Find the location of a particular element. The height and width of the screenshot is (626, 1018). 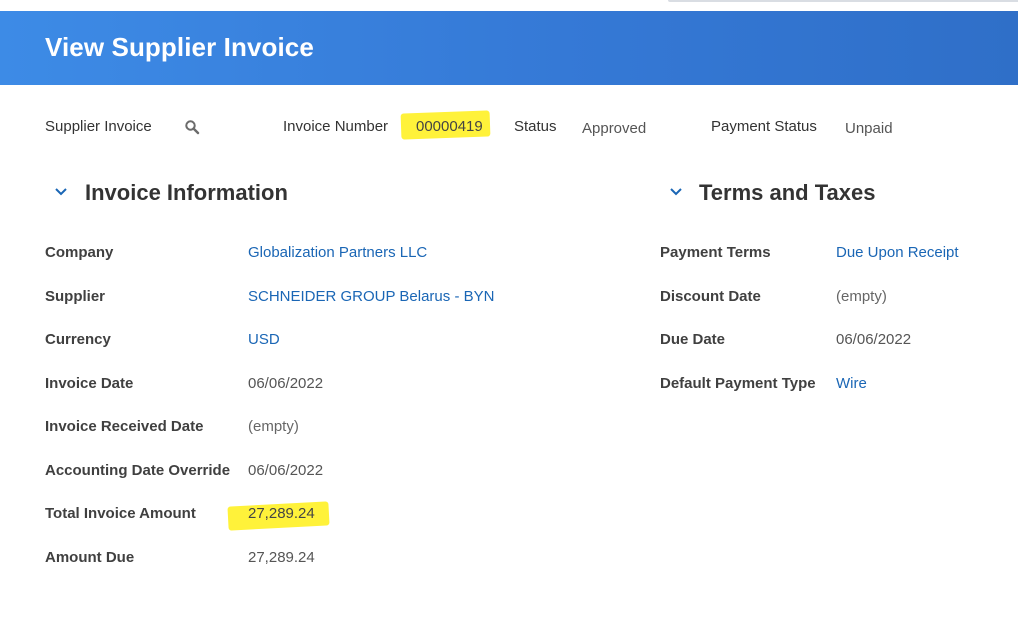

currency-label: Currency is located at coordinates (78, 339).